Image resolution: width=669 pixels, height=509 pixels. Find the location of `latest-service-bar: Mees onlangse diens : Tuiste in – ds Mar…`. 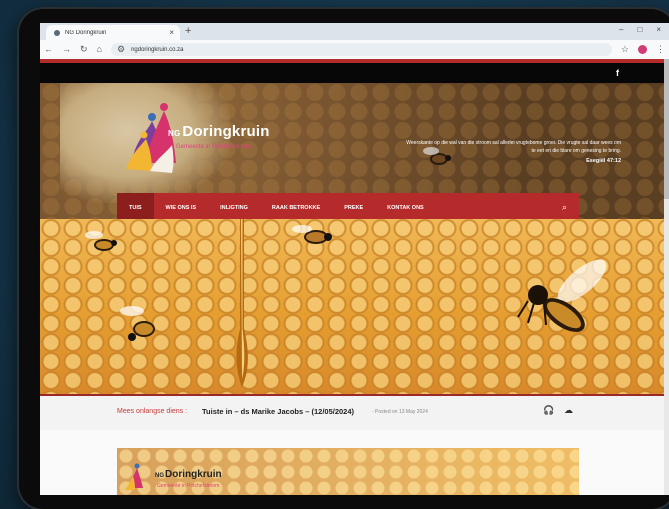

latest-service-bar: Mees onlangse diens : Tuiste in – ds Mar… is located at coordinates (354, 412).